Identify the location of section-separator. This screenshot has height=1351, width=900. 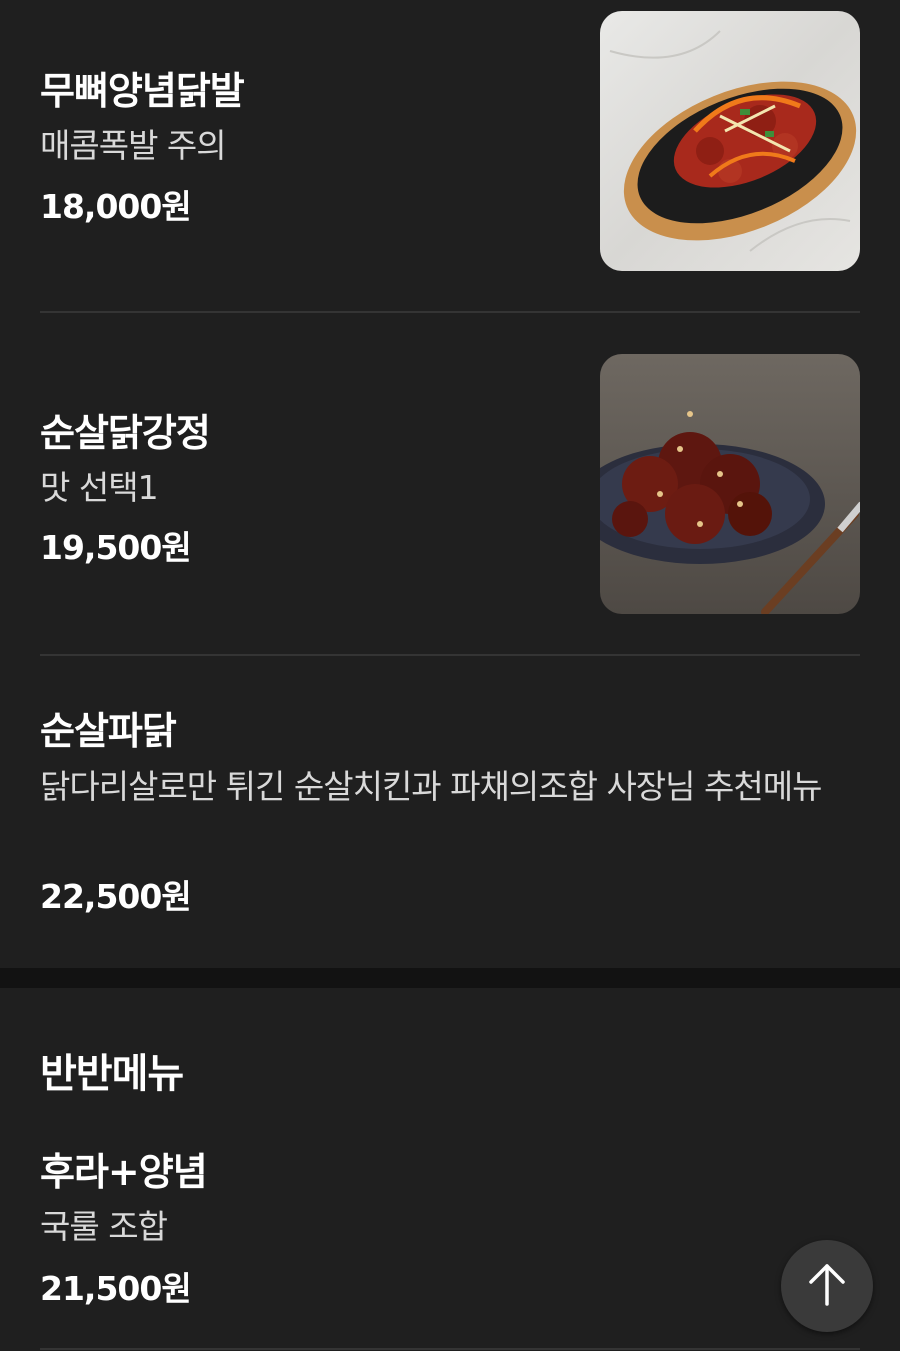
(450, 978).